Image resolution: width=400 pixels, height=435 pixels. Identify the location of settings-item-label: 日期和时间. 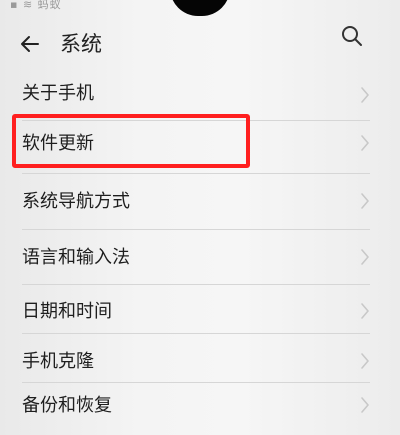
(67, 311).